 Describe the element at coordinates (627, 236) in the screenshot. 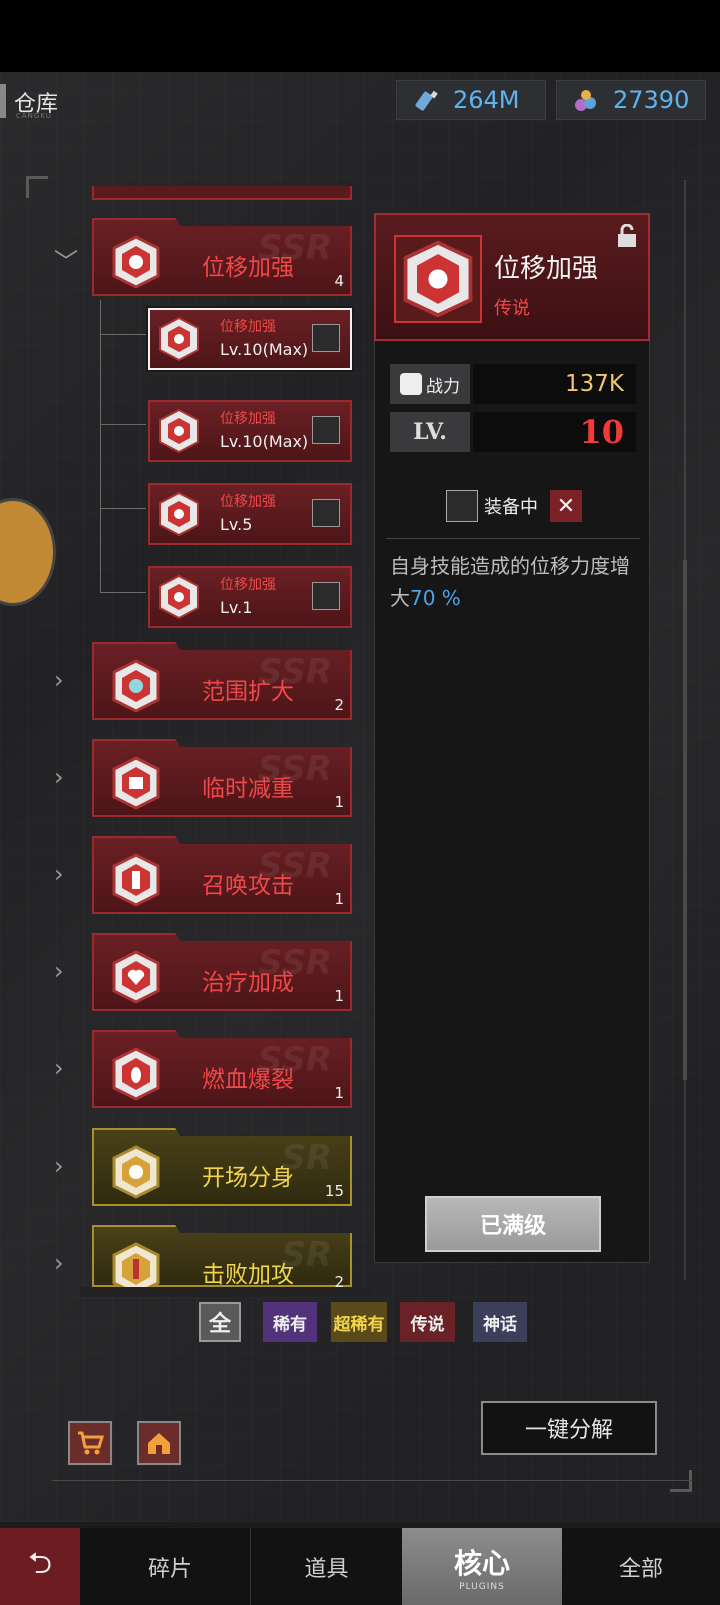

I see `unlock-icon` at that location.